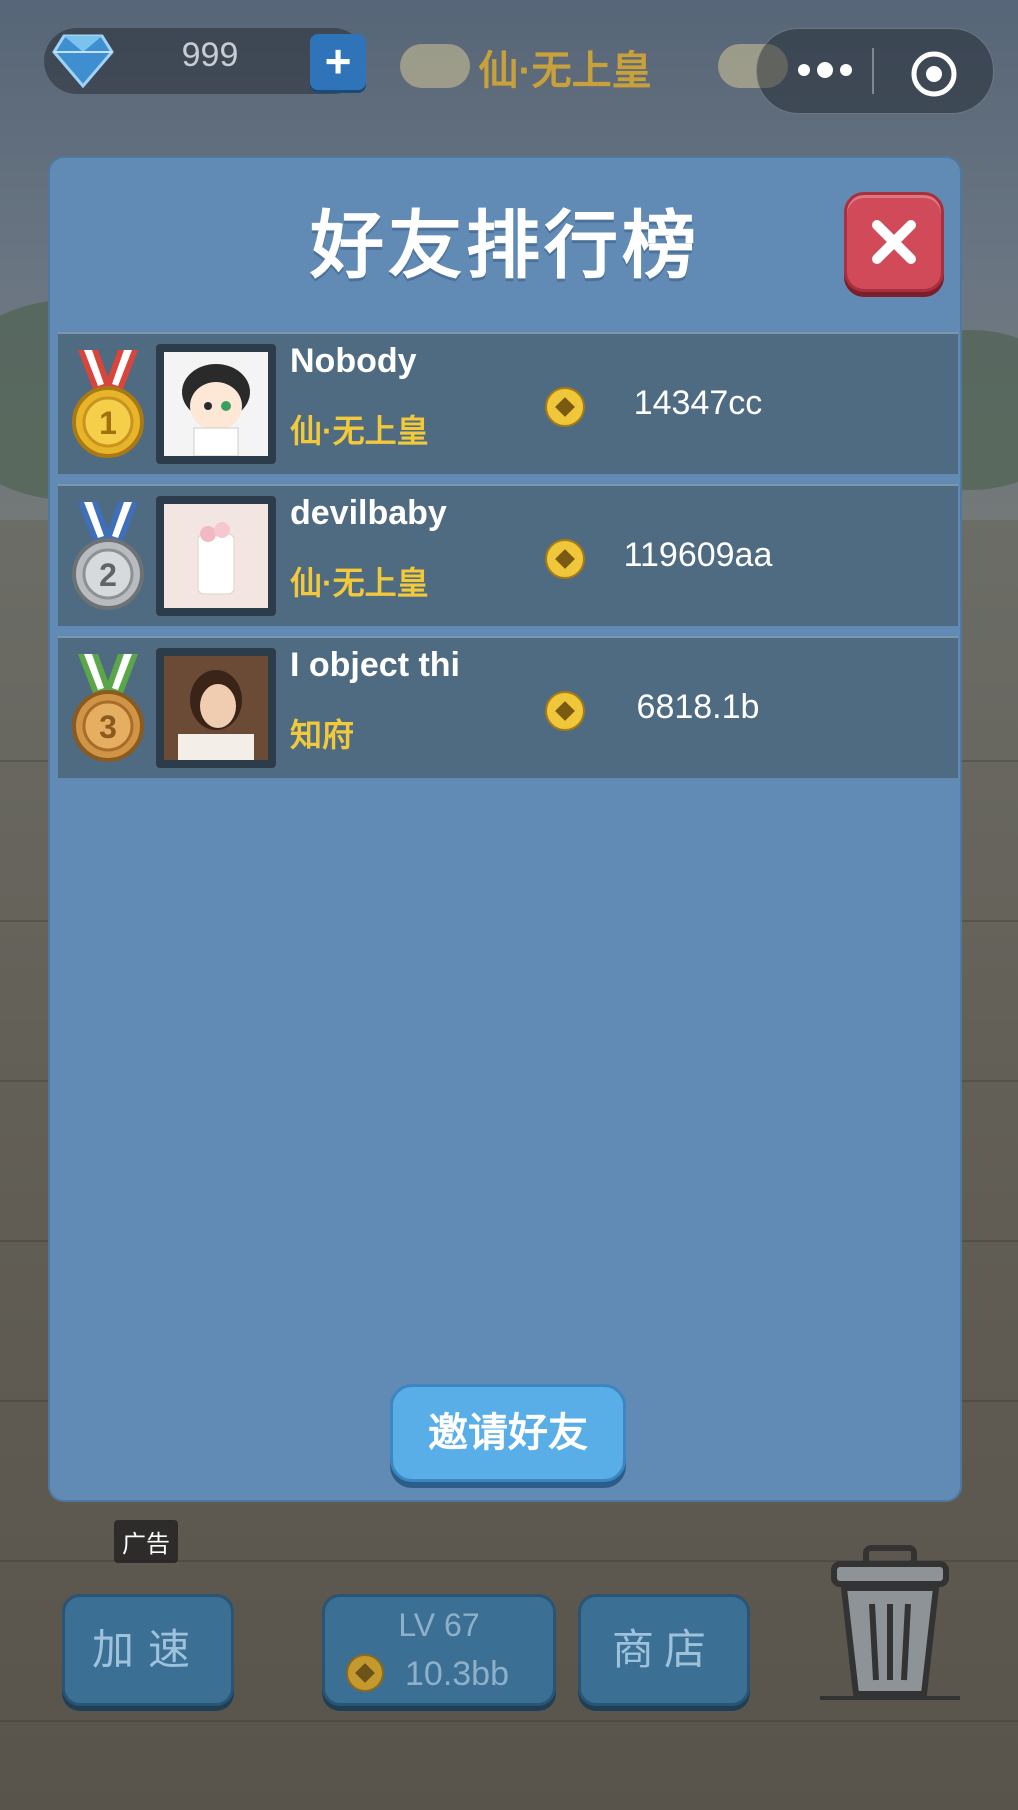 The height and width of the screenshot is (1810, 1018). What do you see at coordinates (565, 71) in the screenshot?
I see `player-rank-title: 仙·无上皇` at bounding box center [565, 71].